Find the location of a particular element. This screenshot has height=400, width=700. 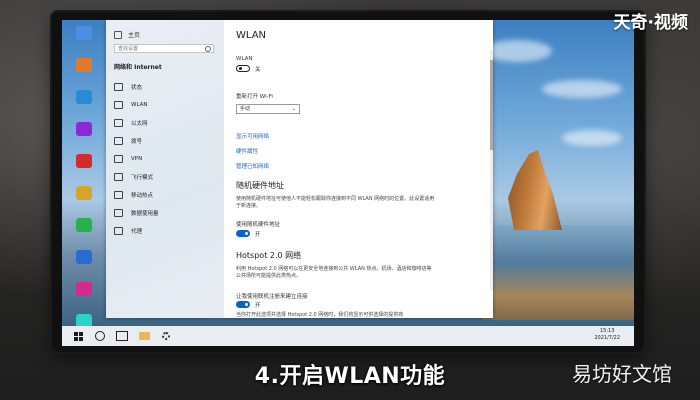

sidebar-item-label: 代理 is located at coordinates (137, 232).